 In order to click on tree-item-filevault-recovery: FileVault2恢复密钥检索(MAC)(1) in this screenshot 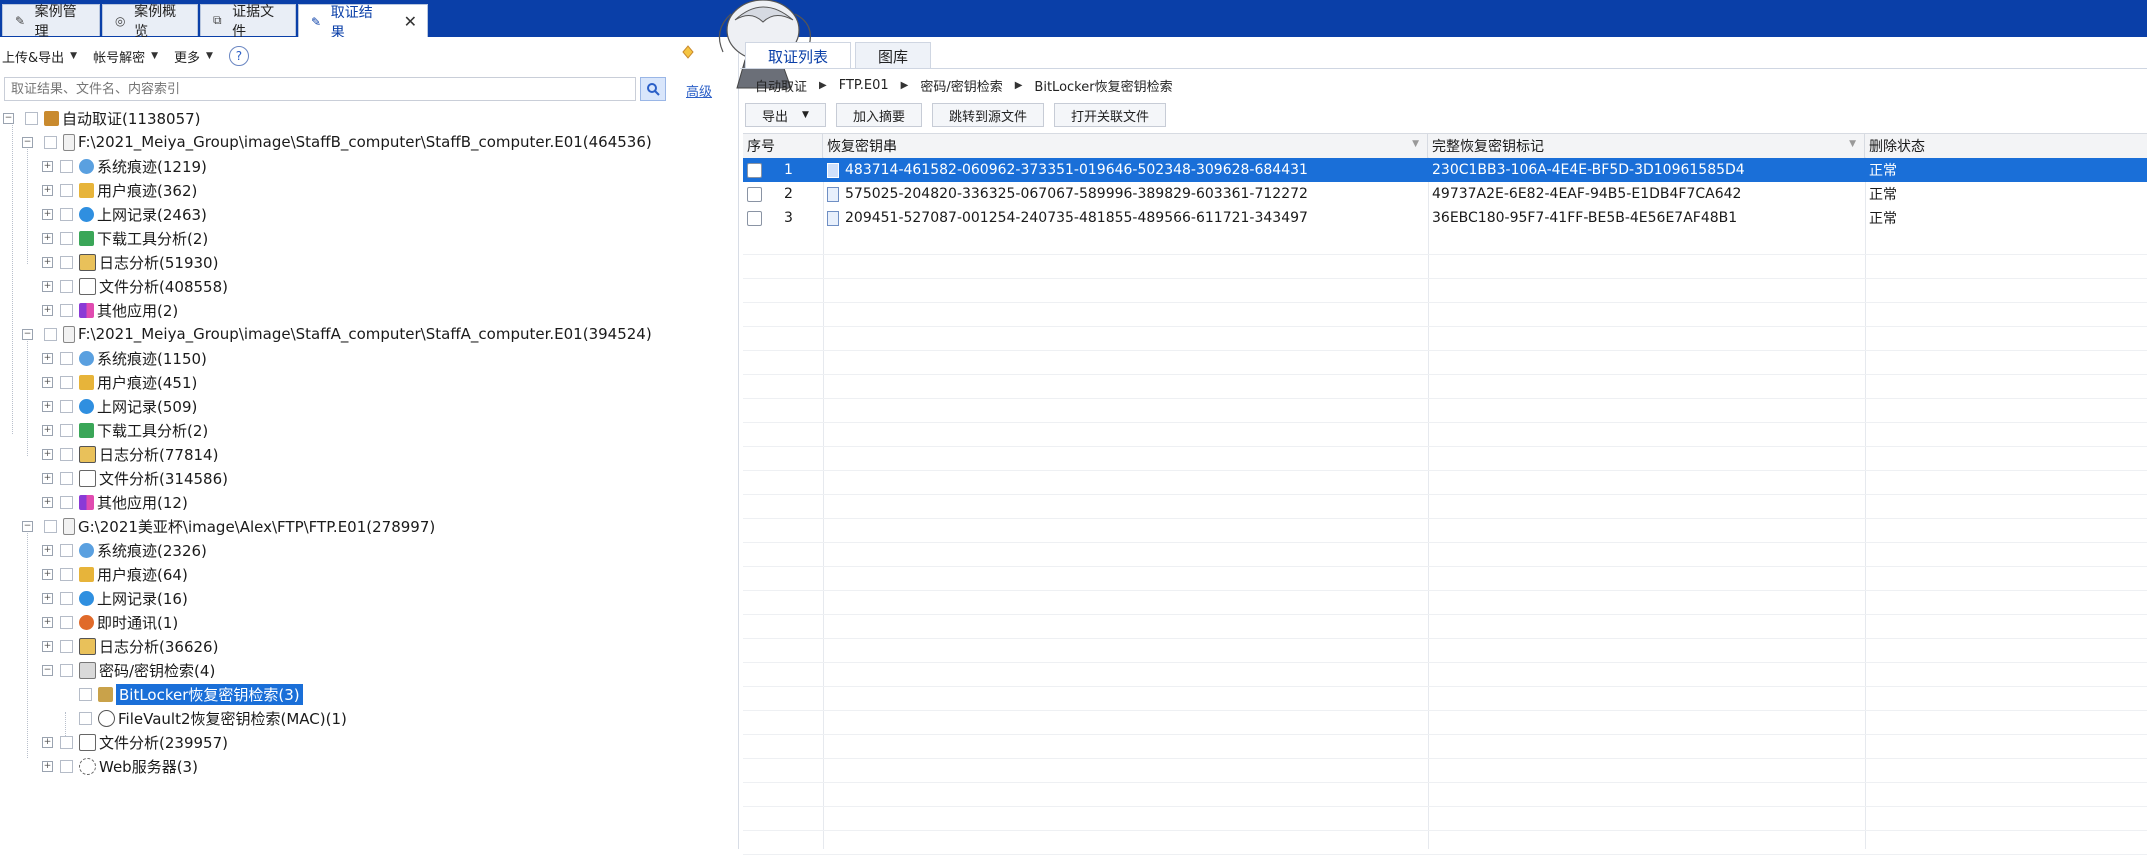, I will do `click(213, 718)`.